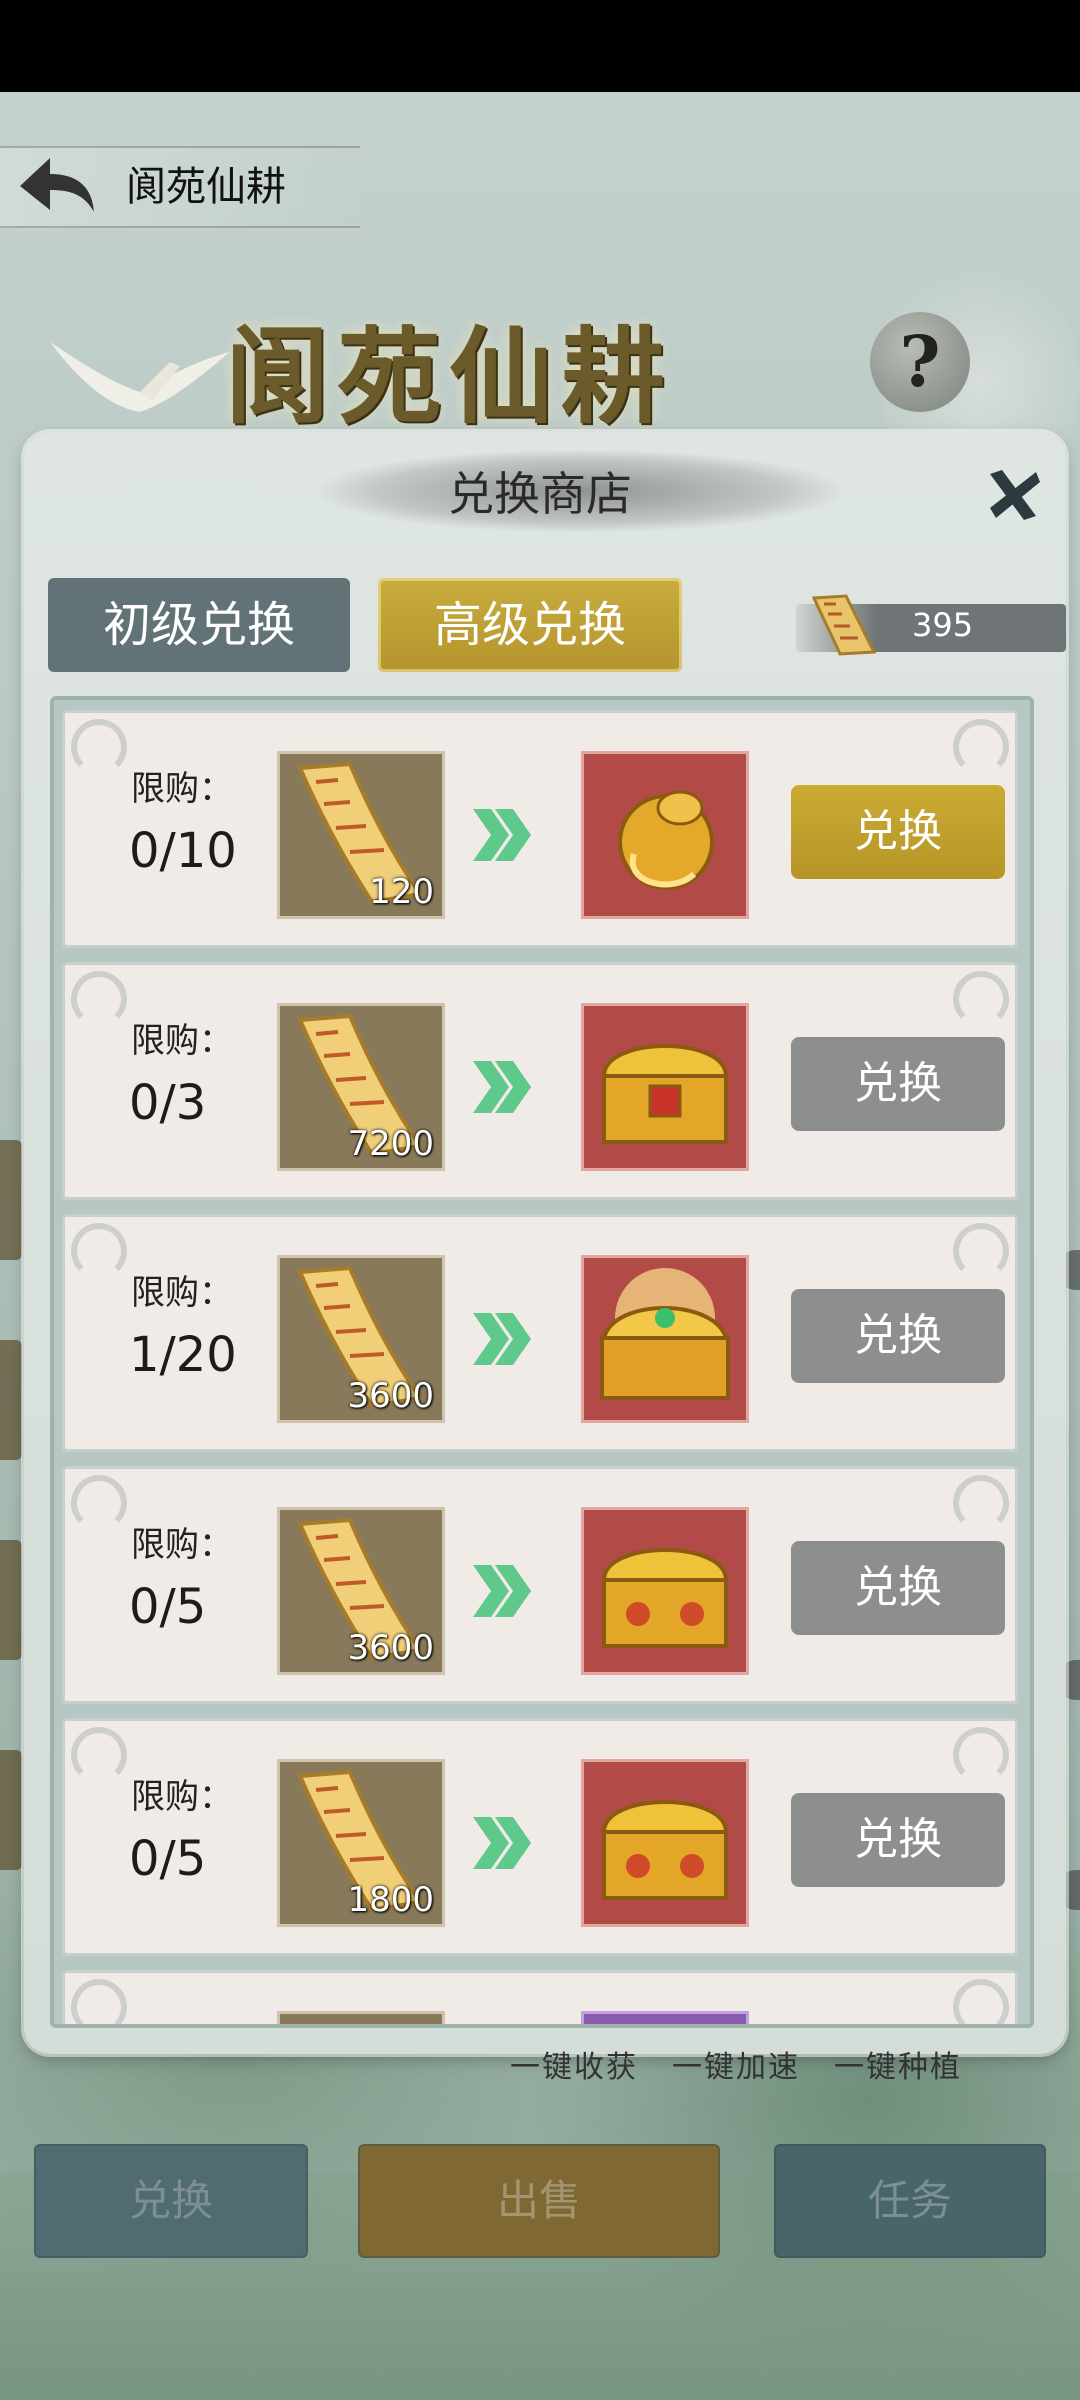 Image resolution: width=1080 pixels, height=2400 pixels. What do you see at coordinates (390, 1900) in the screenshot?
I see `cost-quantity: 1800` at bounding box center [390, 1900].